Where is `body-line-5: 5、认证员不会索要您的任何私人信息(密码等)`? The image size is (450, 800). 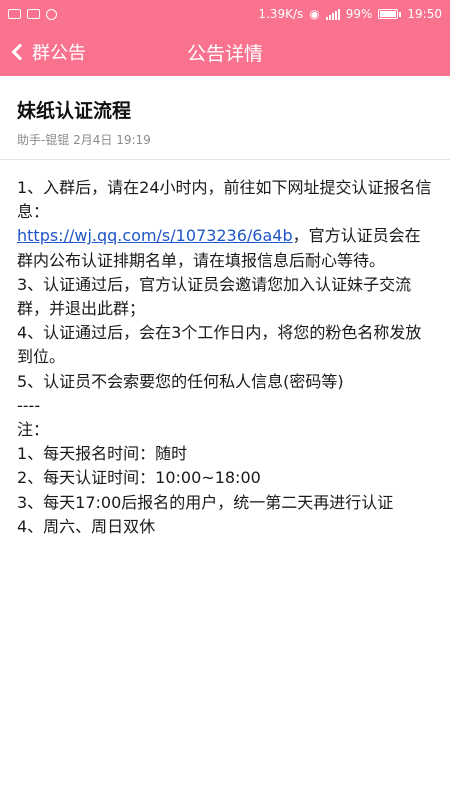
body-line-5: 5、认证员不会索要您的任何私人信息(密码等) is located at coordinates (180, 381).